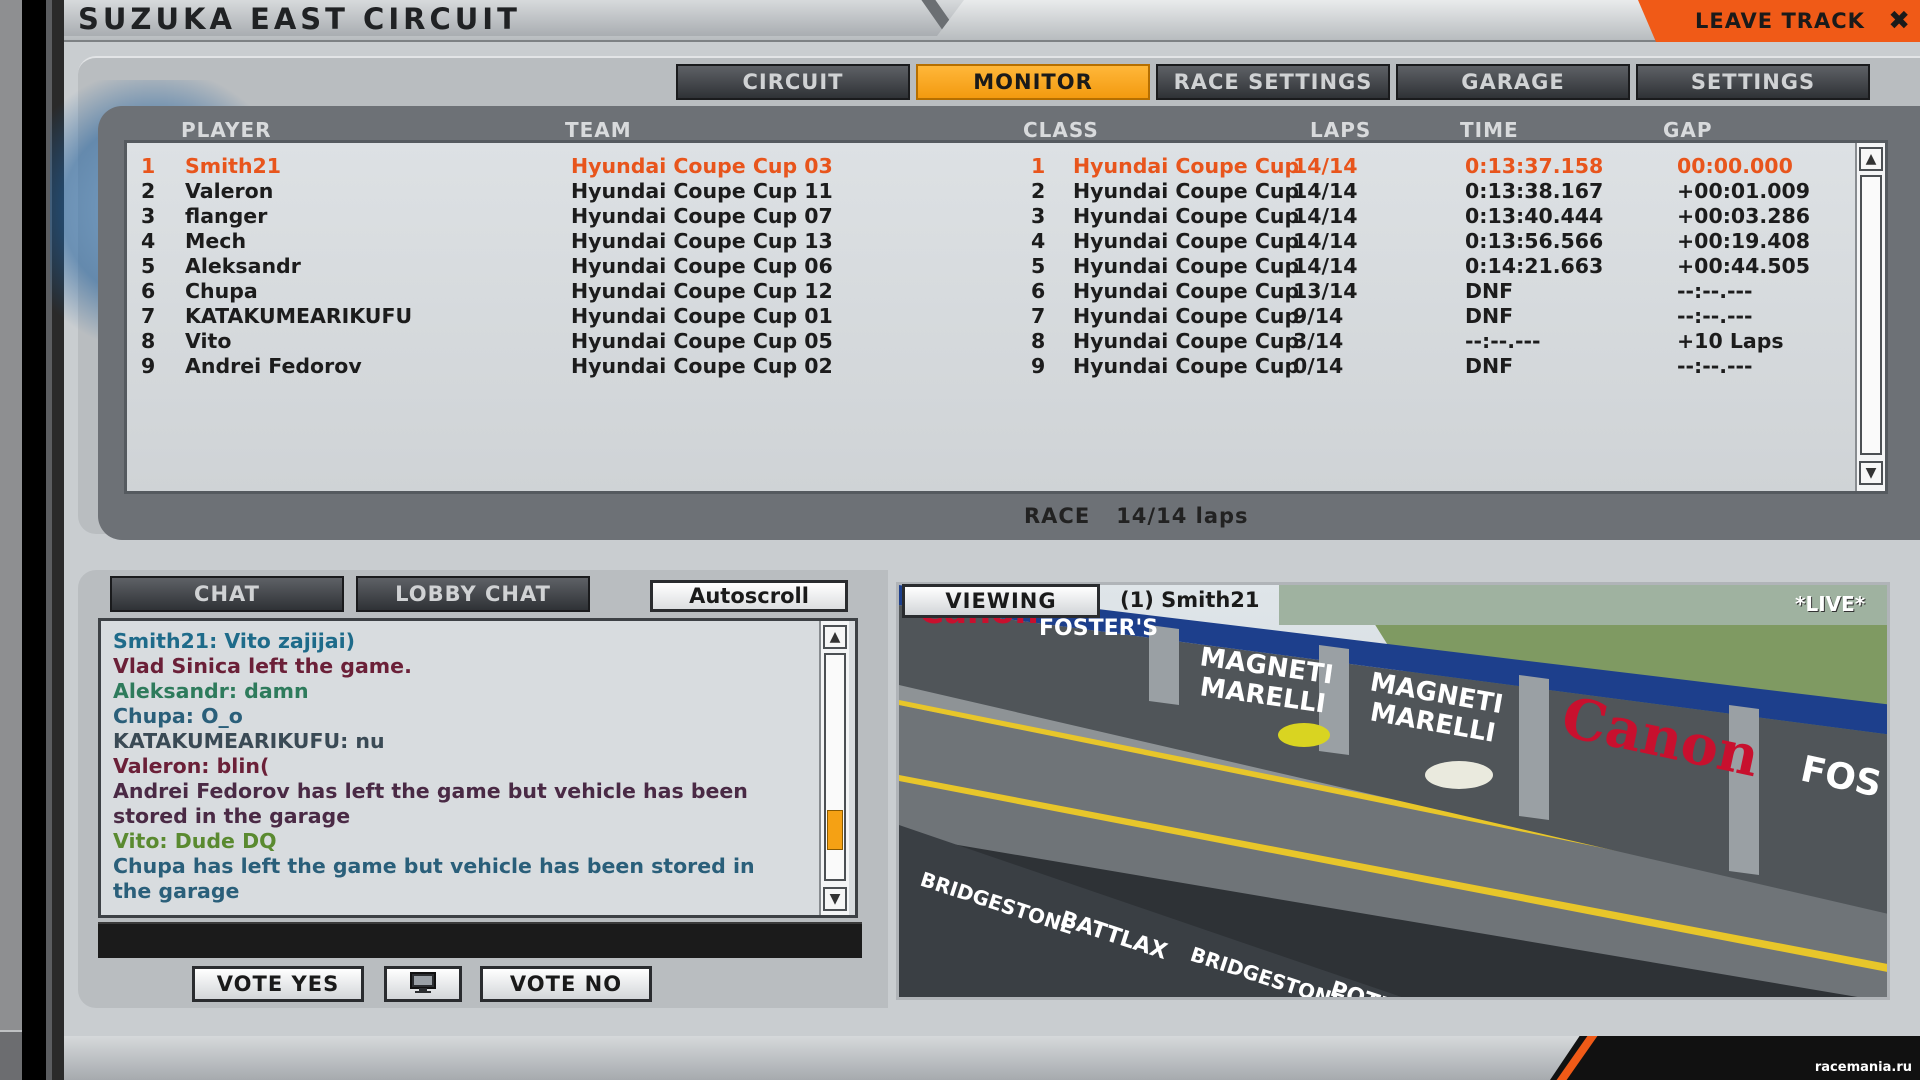  Describe the element at coordinates (960, 130) in the screenshot. I see `results-column-headers: PLAYER TEAM CLASS LAPS TIME GAP` at that location.